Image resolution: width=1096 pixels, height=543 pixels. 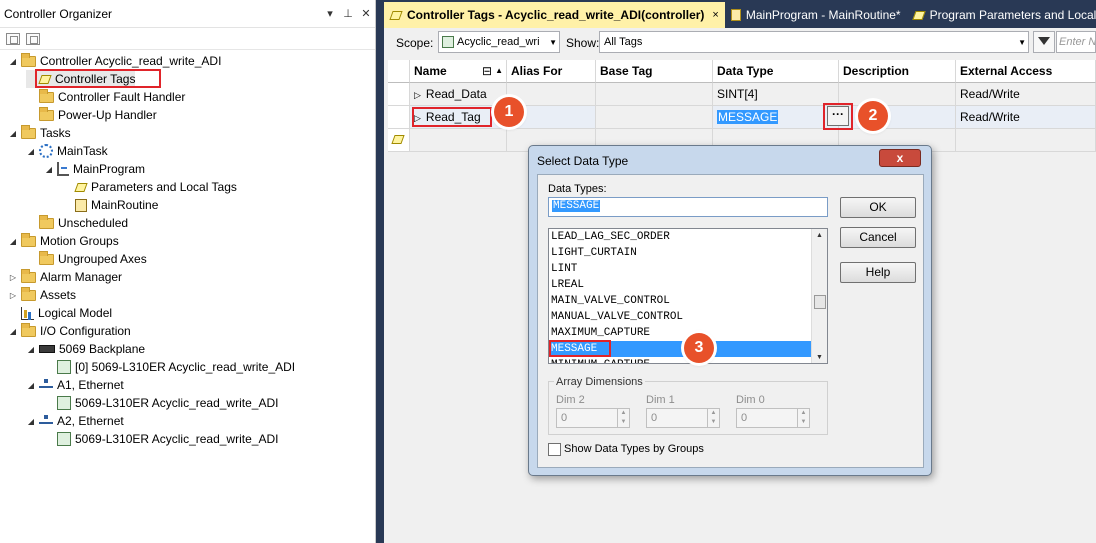 I want to click on program-icon, so click(x=63, y=169).